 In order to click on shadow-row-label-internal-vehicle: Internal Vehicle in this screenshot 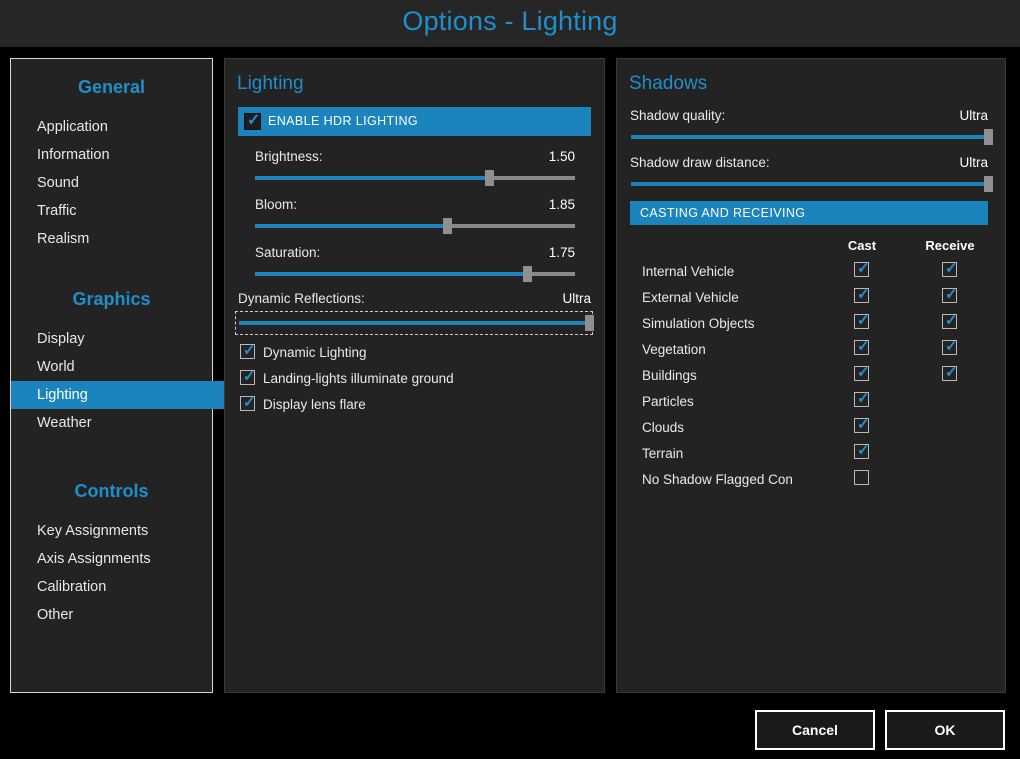, I will do `click(688, 271)`.